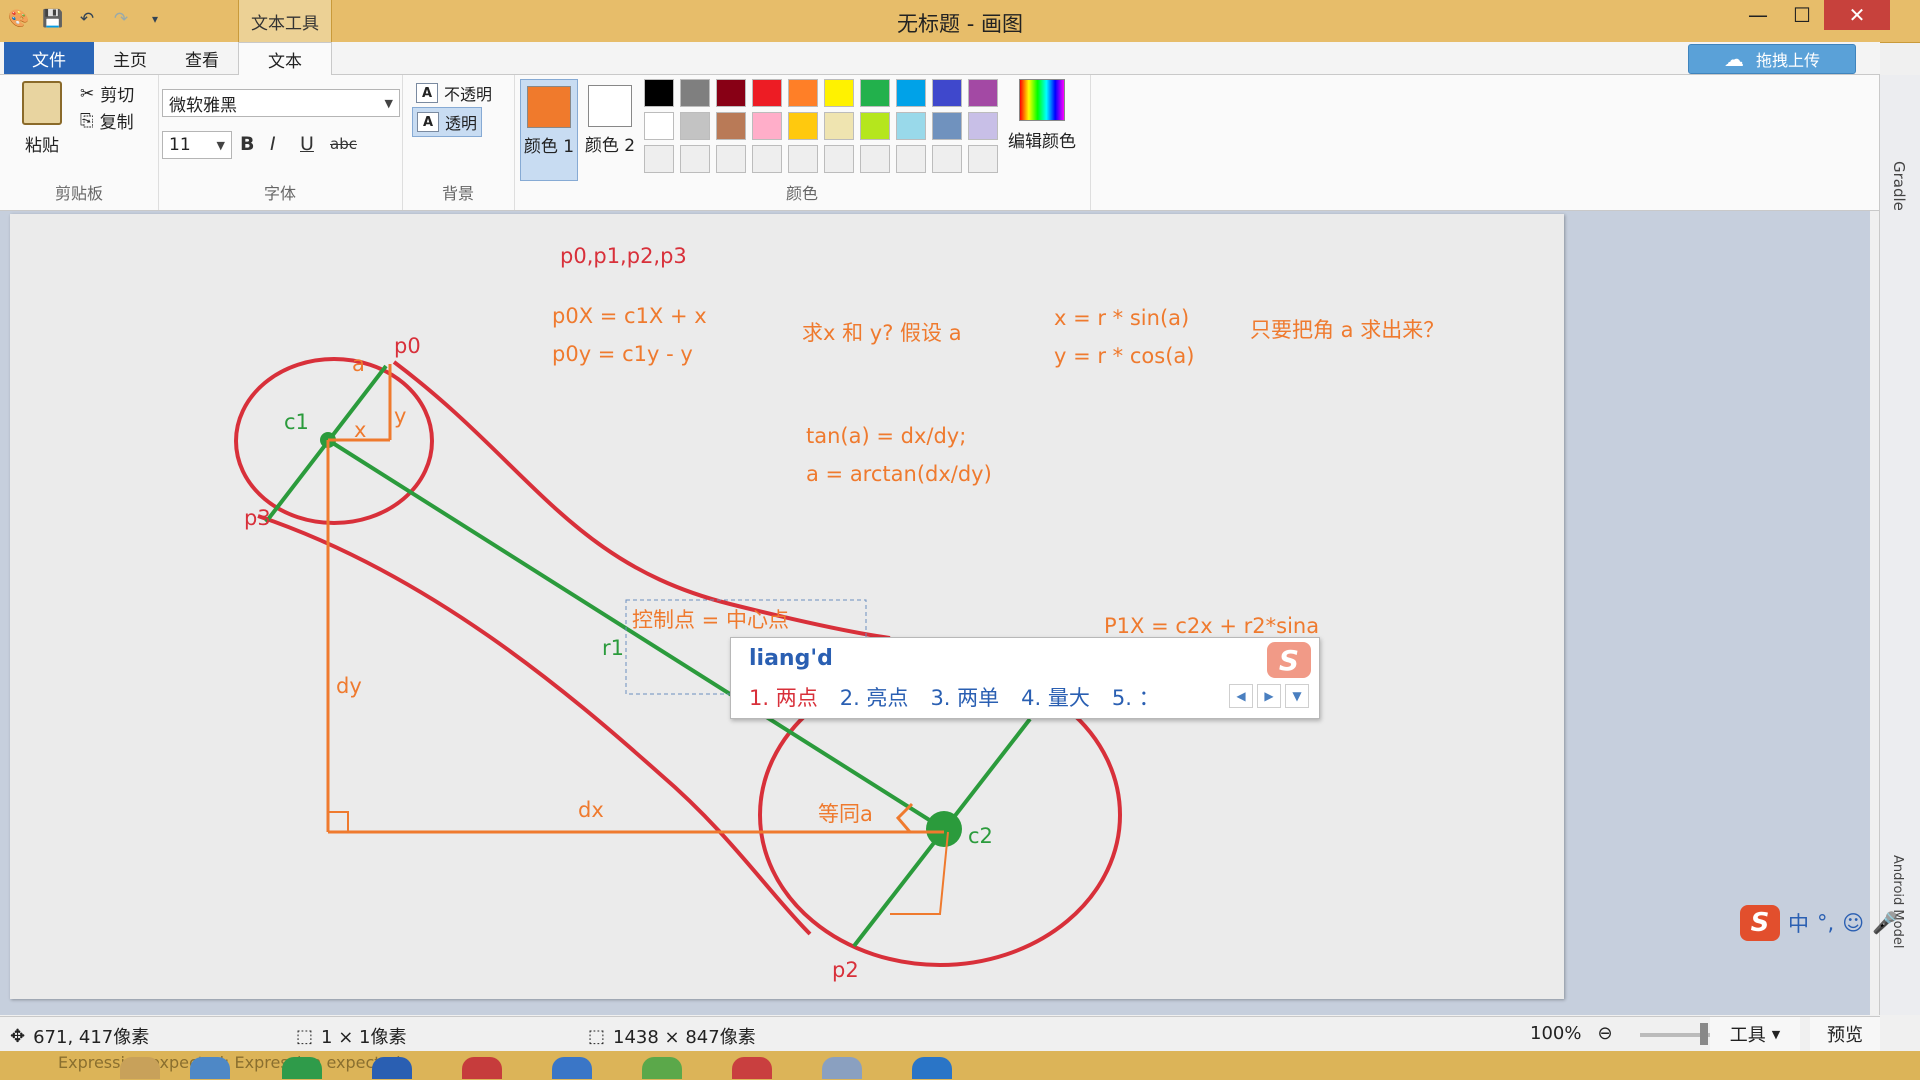 The image size is (1920, 1080). What do you see at coordinates (197, 145) in the screenshot?
I see `font-size-select: 11 ▼` at bounding box center [197, 145].